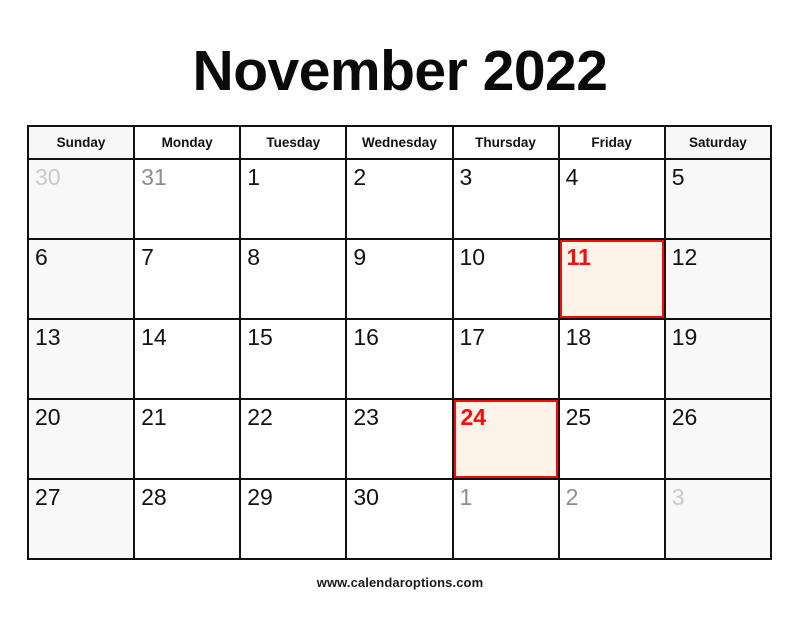 The width and height of the screenshot is (800, 618). I want to click on day-number: 23, so click(366, 417).